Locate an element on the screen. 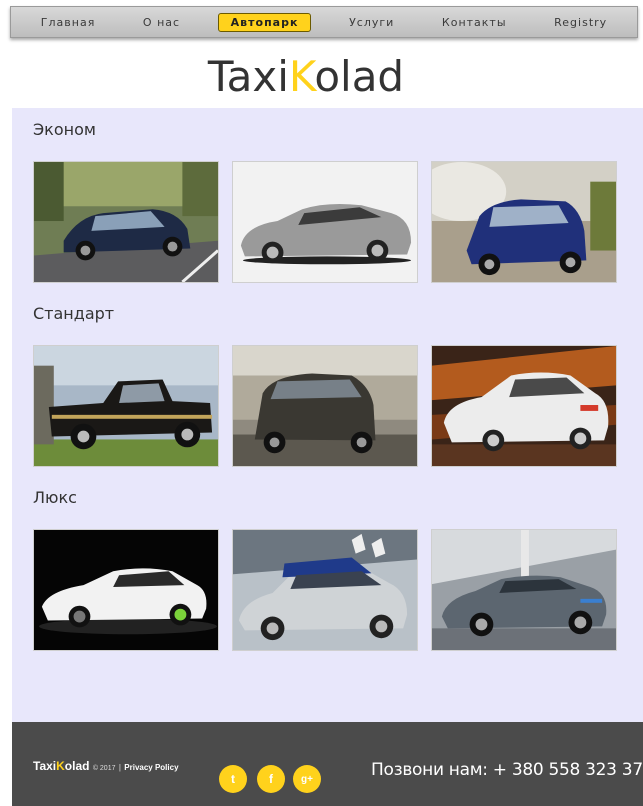 The height and width of the screenshot is (806, 643). car-row-economy is located at coordinates (325, 222).